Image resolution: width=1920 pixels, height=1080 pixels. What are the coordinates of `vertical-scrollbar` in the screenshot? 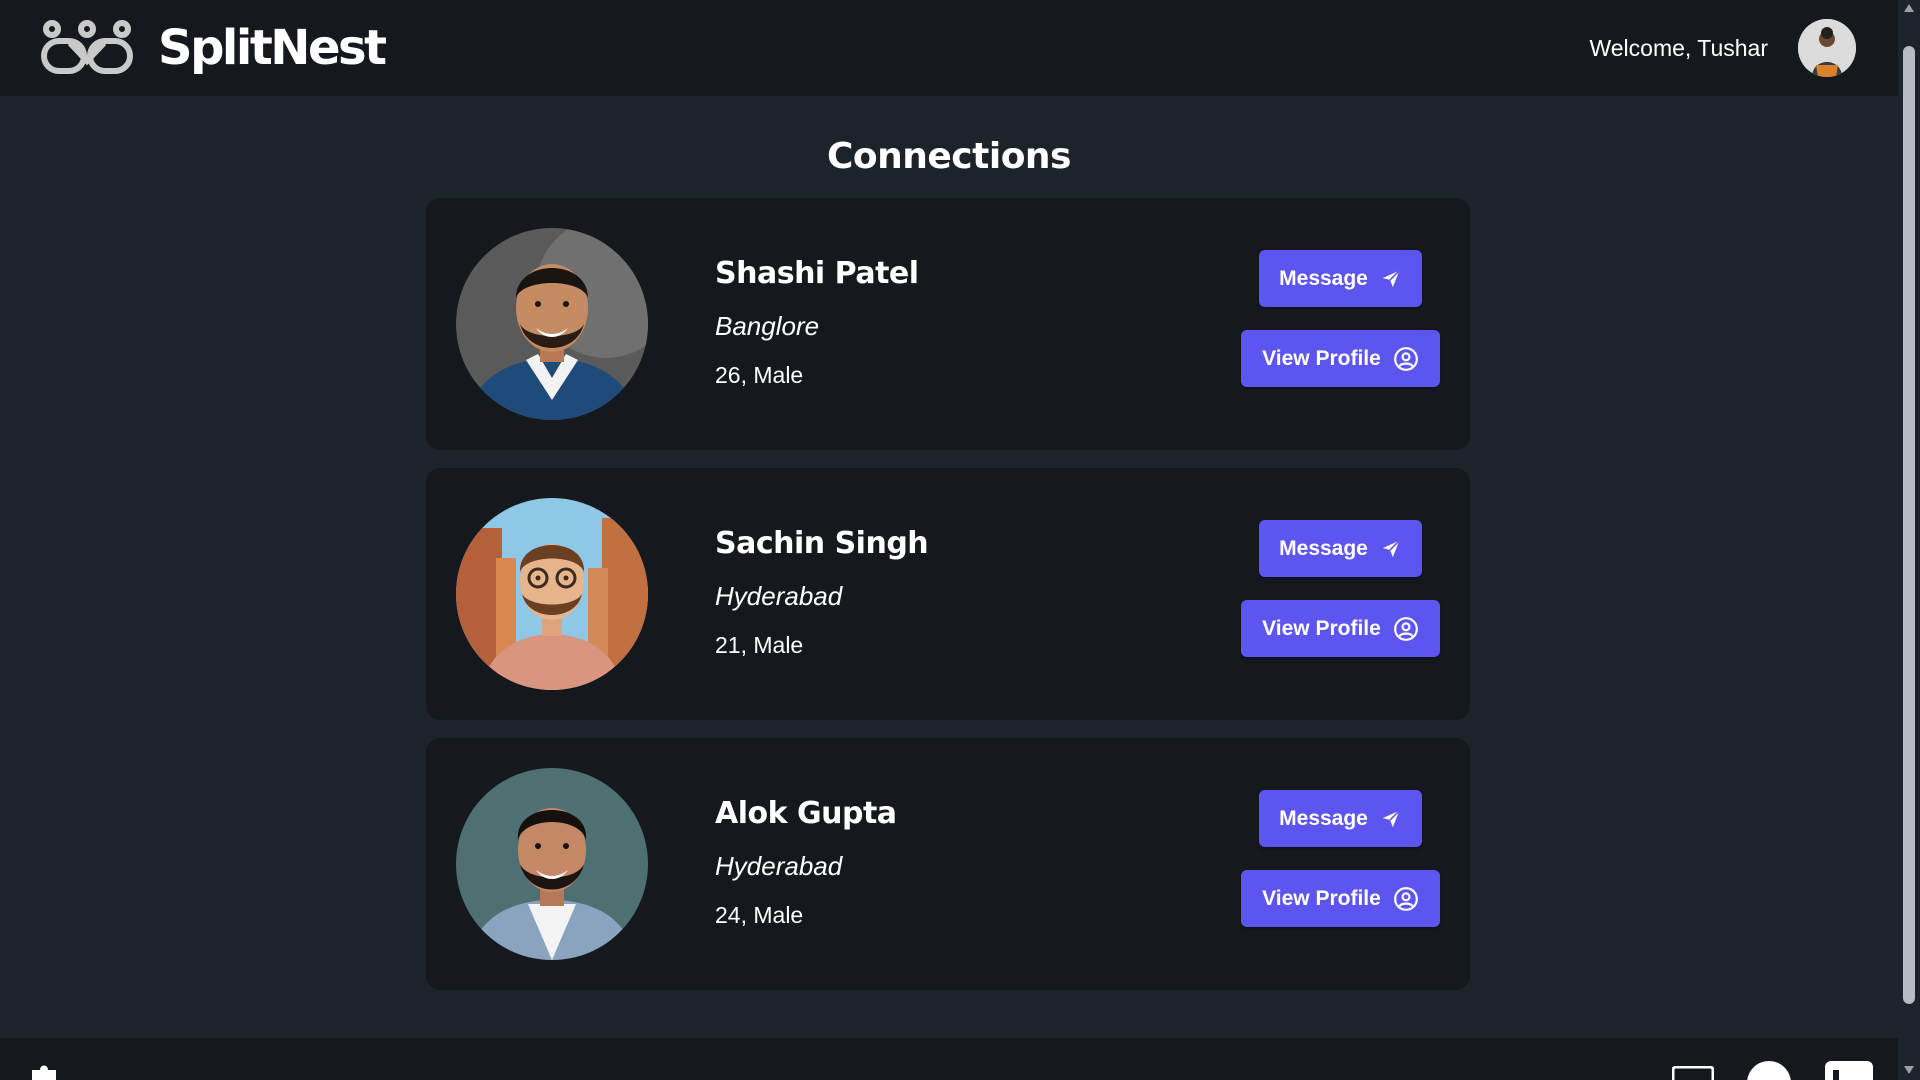 It's located at (1909, 540).